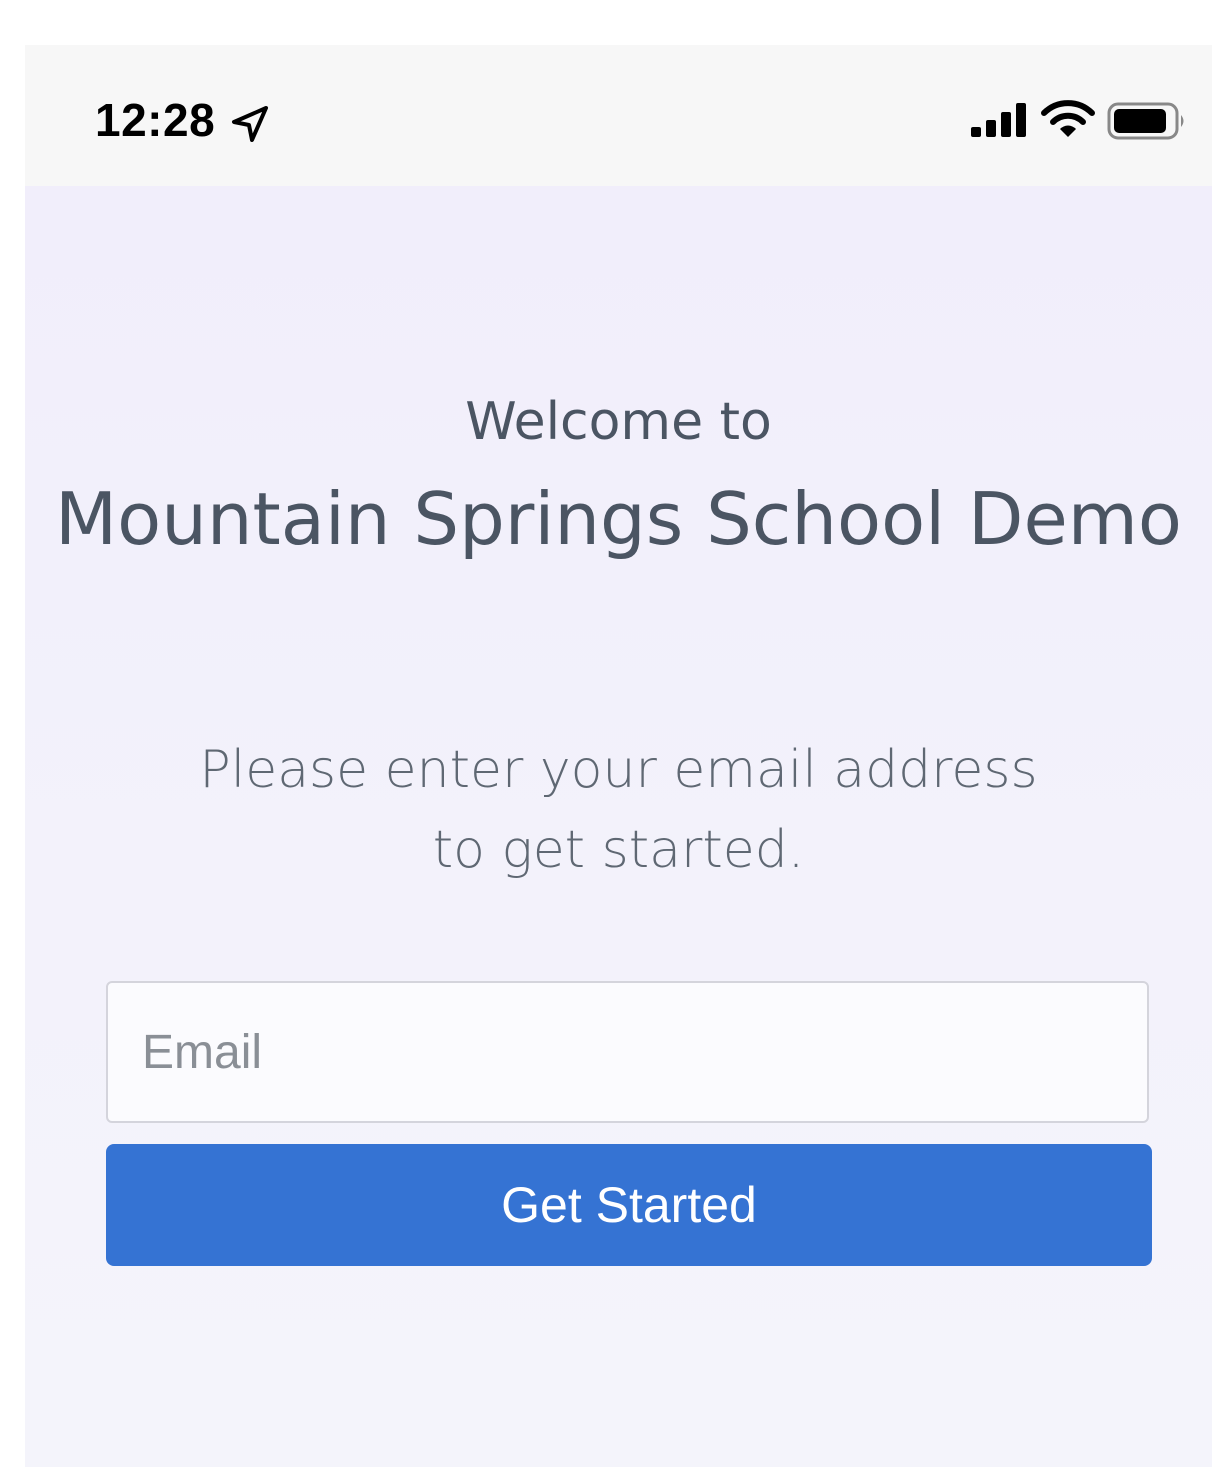 The height and width of the screenshot is (1467, 1212). Describe the element at coordinates (998, 120) in the screenshot. I see `cellular-signal-icon` at that location.